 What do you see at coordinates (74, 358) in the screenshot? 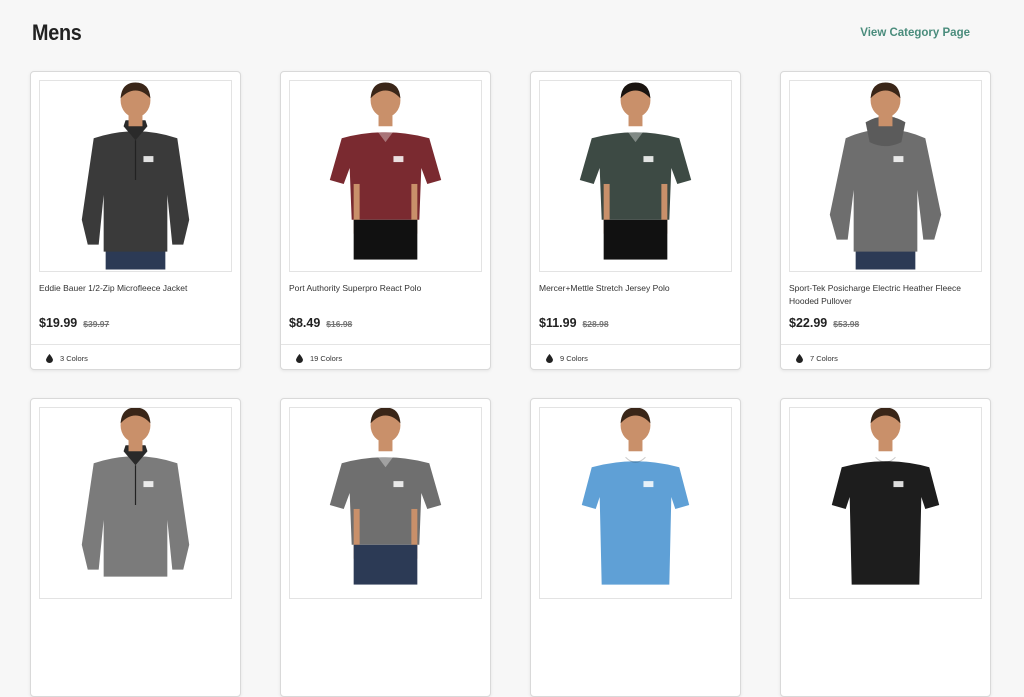
I see `color-count-label: 3 Colors` at bounding box center [74, 358].